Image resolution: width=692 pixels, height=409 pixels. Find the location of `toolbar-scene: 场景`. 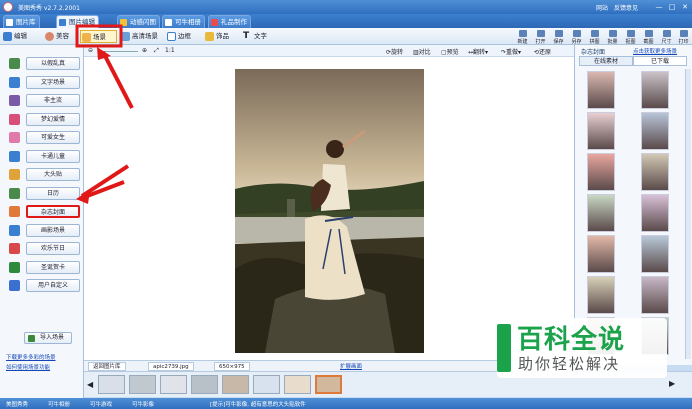

toolbar-scene: 场景 is located at coordinates (98, 36).